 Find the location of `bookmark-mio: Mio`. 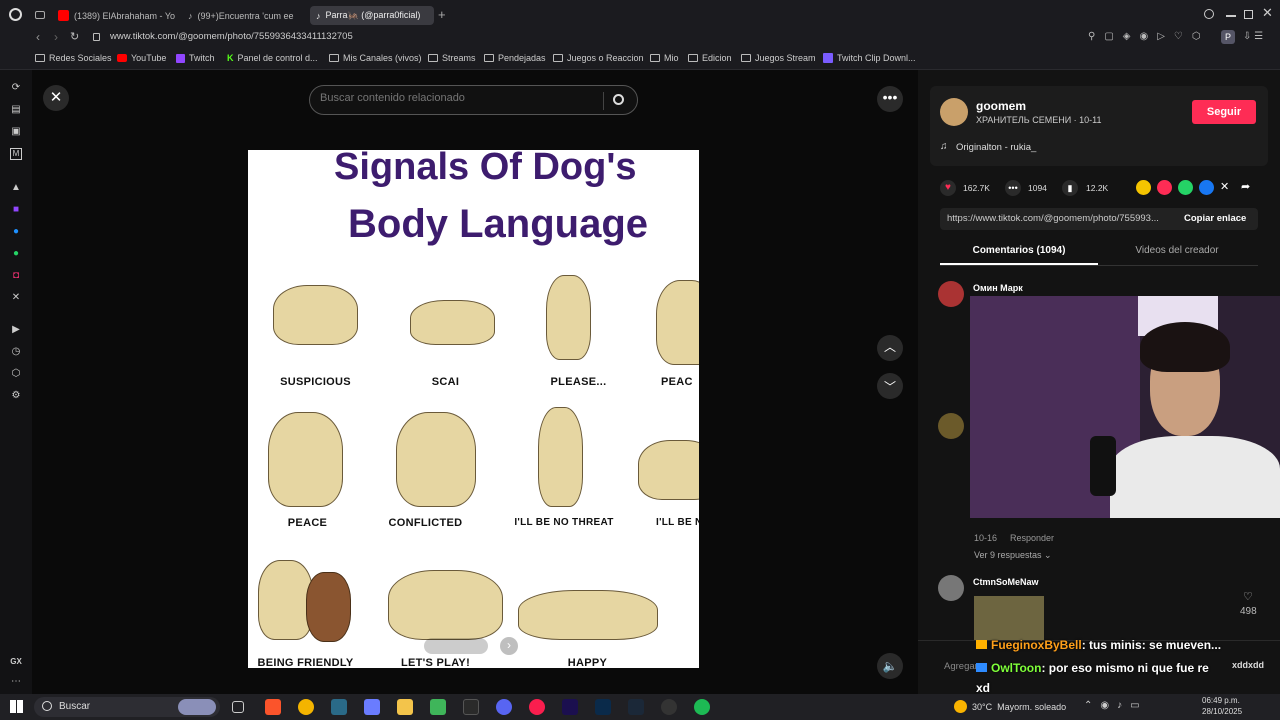

bookmark-mio: Mio is located at coordinates (664, 58).